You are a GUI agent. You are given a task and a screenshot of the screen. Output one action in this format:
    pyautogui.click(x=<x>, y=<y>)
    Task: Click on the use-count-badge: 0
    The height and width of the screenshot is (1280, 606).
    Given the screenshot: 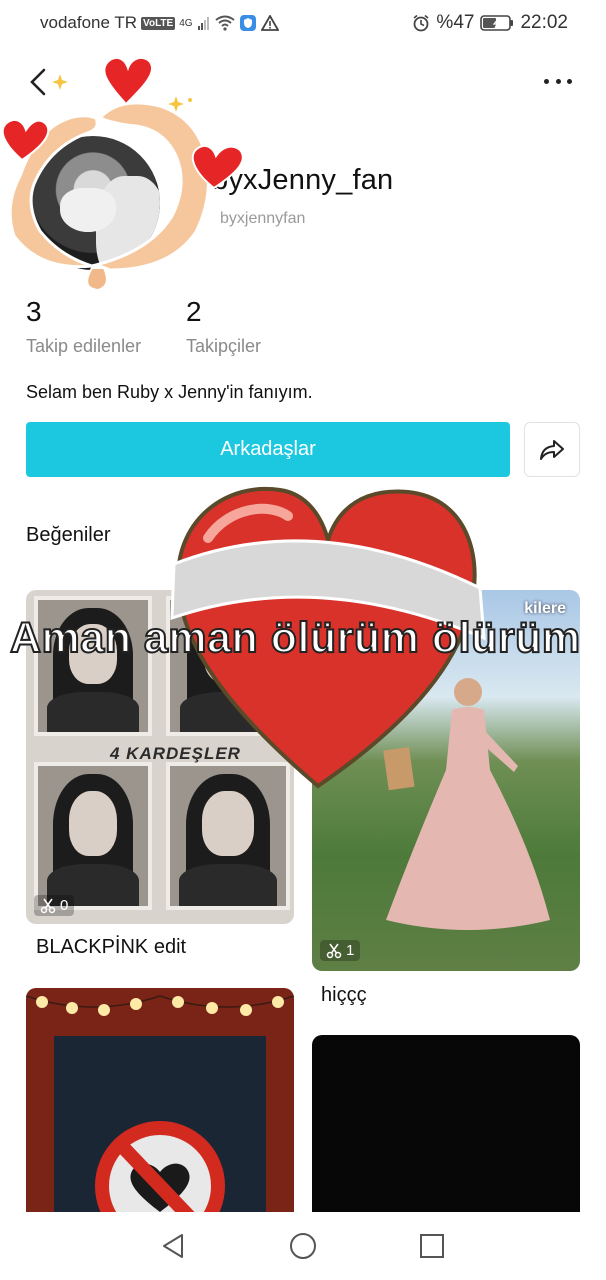 What is the action you would take?
    pyautogui.click(x=54, y=905)
    